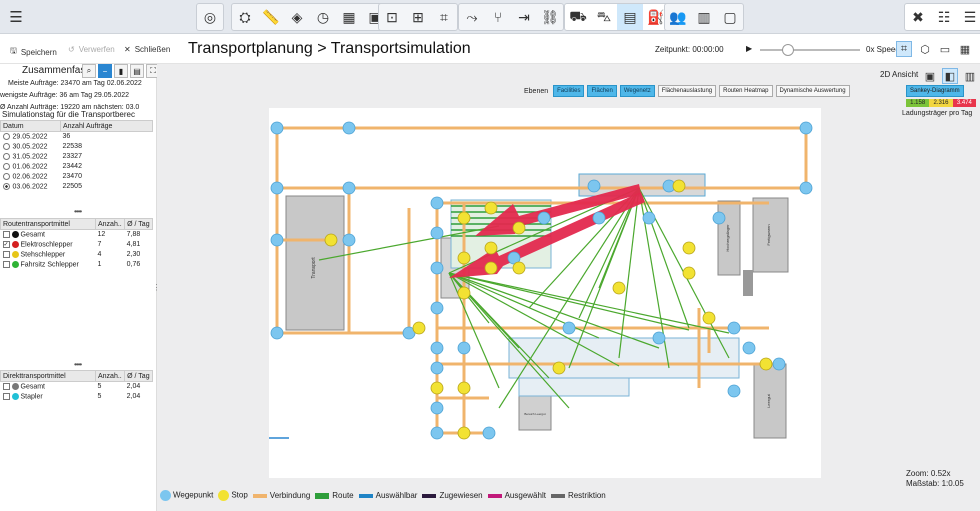 The width and height of the screenshot is (980, 511). What do you see at coordinates (259, 495) in the screenshot?
I see `connection-swatch` at bounding box center [259, 495].